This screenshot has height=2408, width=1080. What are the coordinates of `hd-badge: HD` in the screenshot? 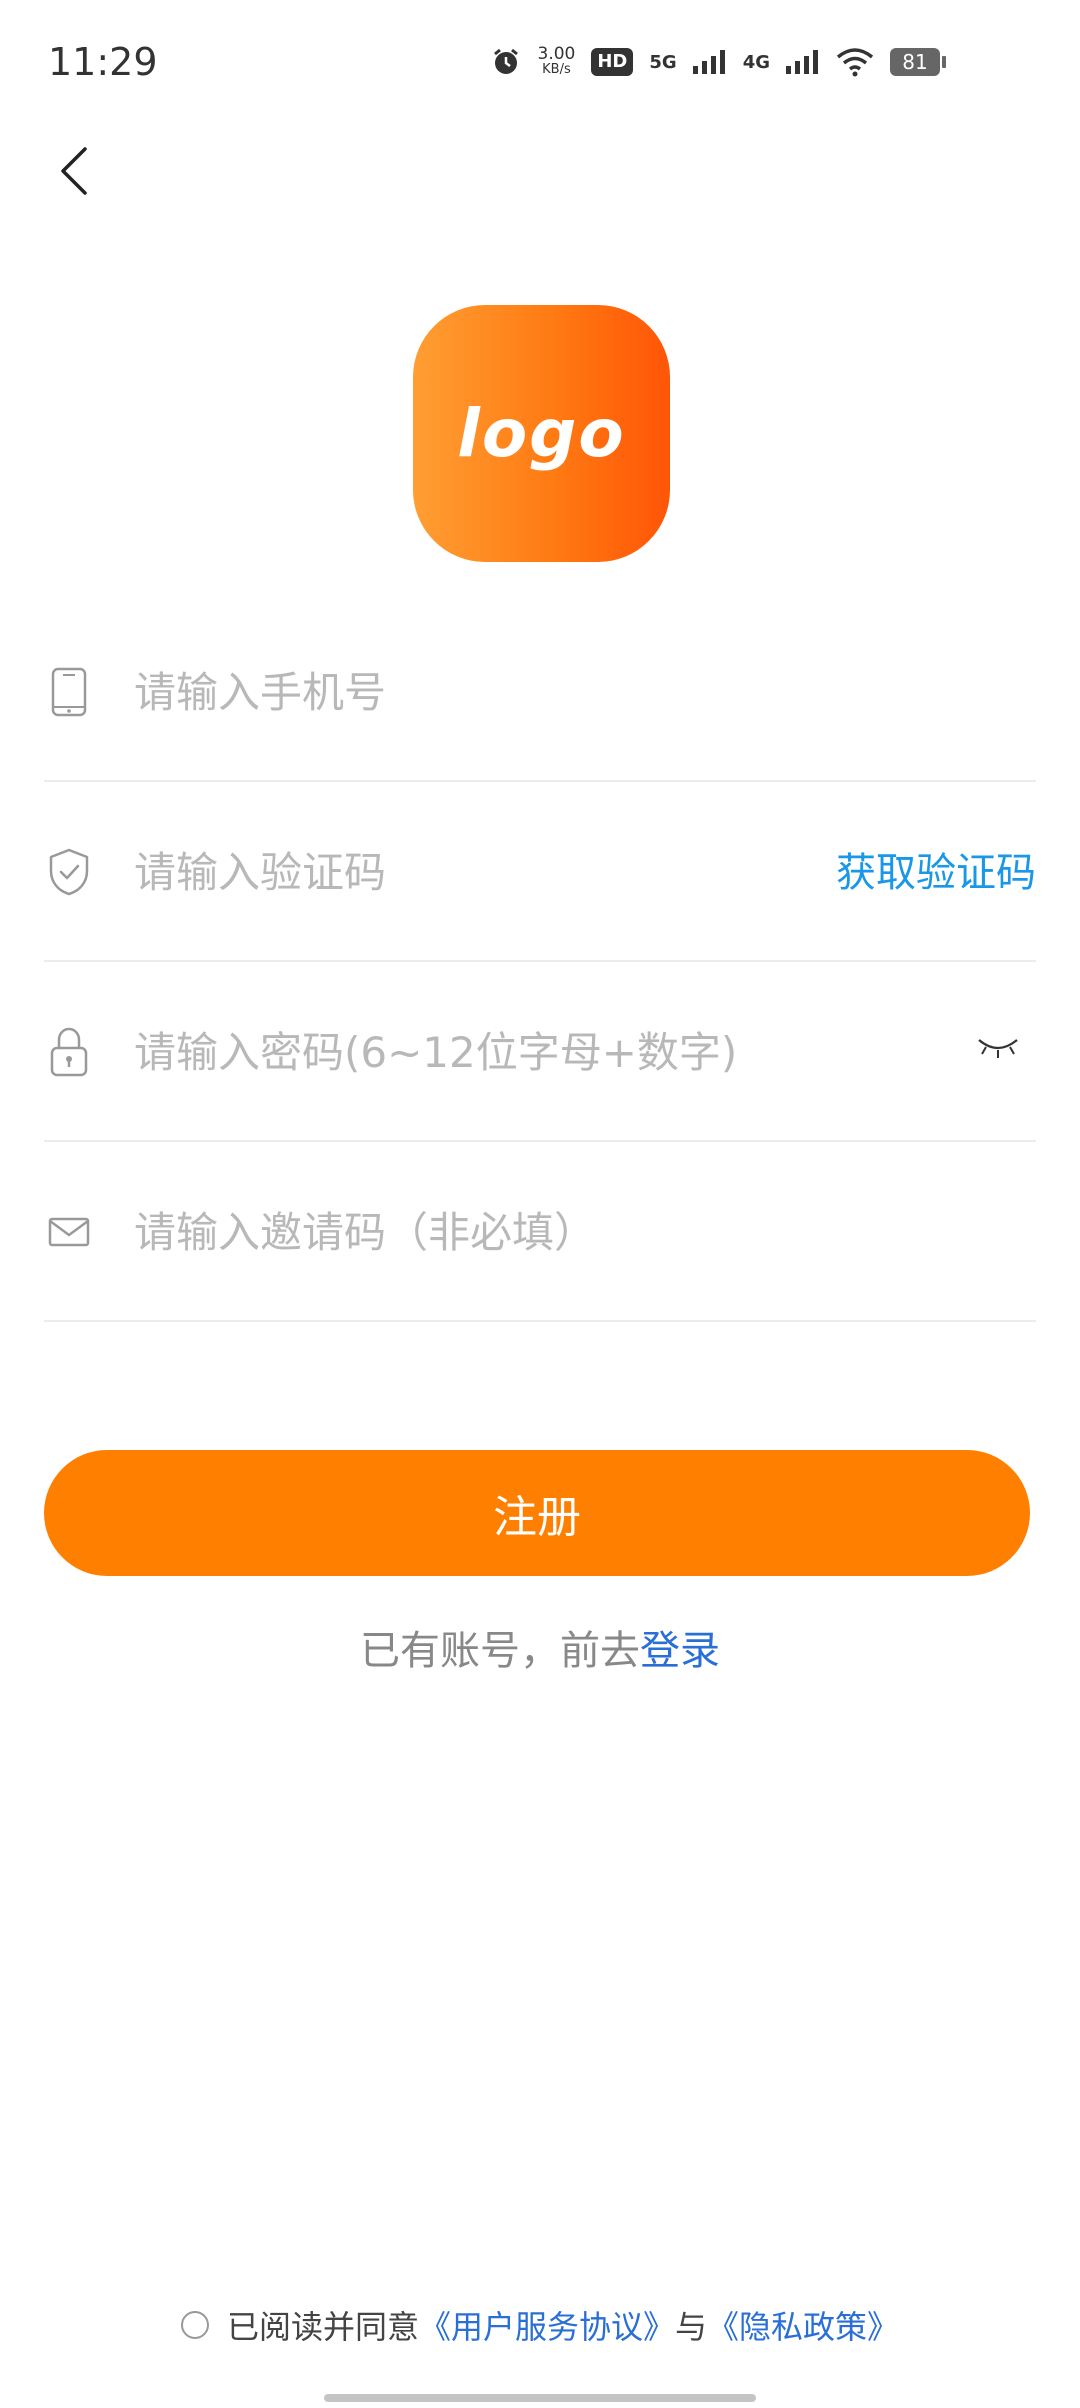 It's located at (612, 62).